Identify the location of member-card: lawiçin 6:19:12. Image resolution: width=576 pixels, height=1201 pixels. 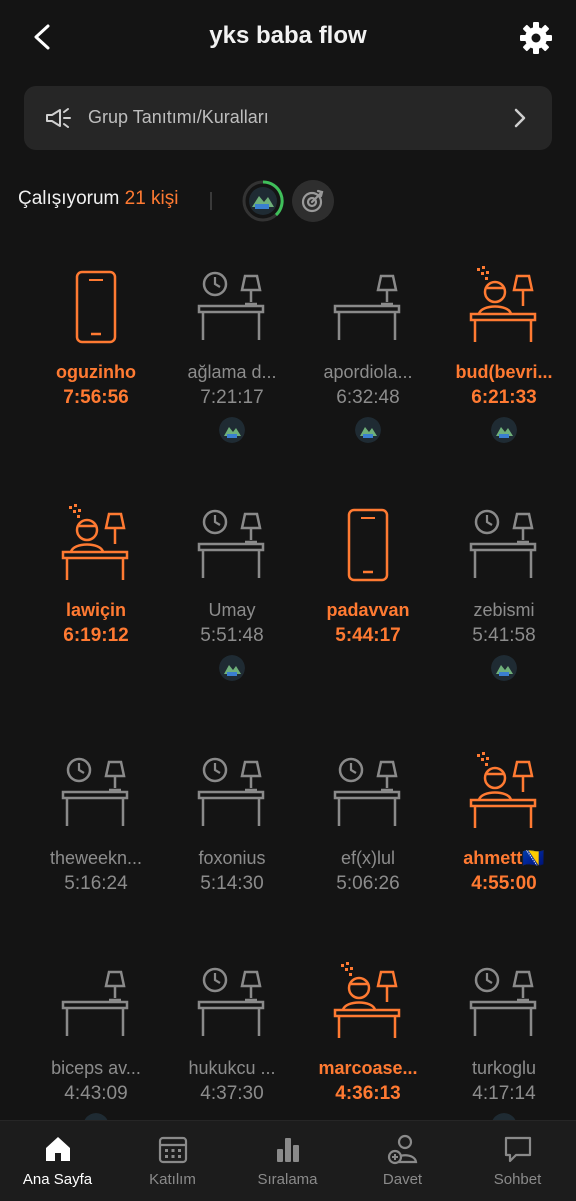
(96, 573).